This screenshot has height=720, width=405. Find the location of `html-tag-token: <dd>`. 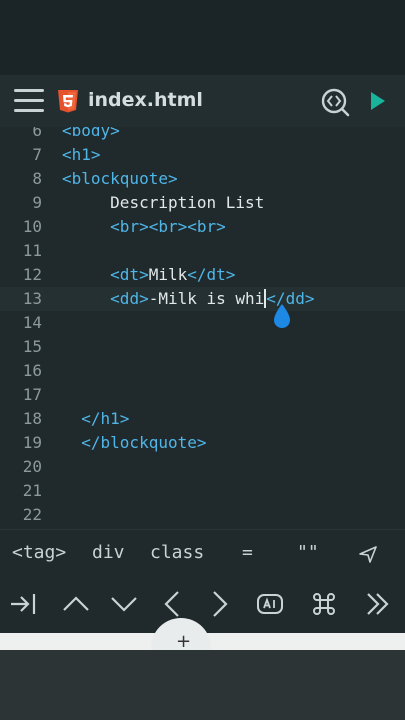

html-tag-token: <dd> is located at coordinates (129, 298).